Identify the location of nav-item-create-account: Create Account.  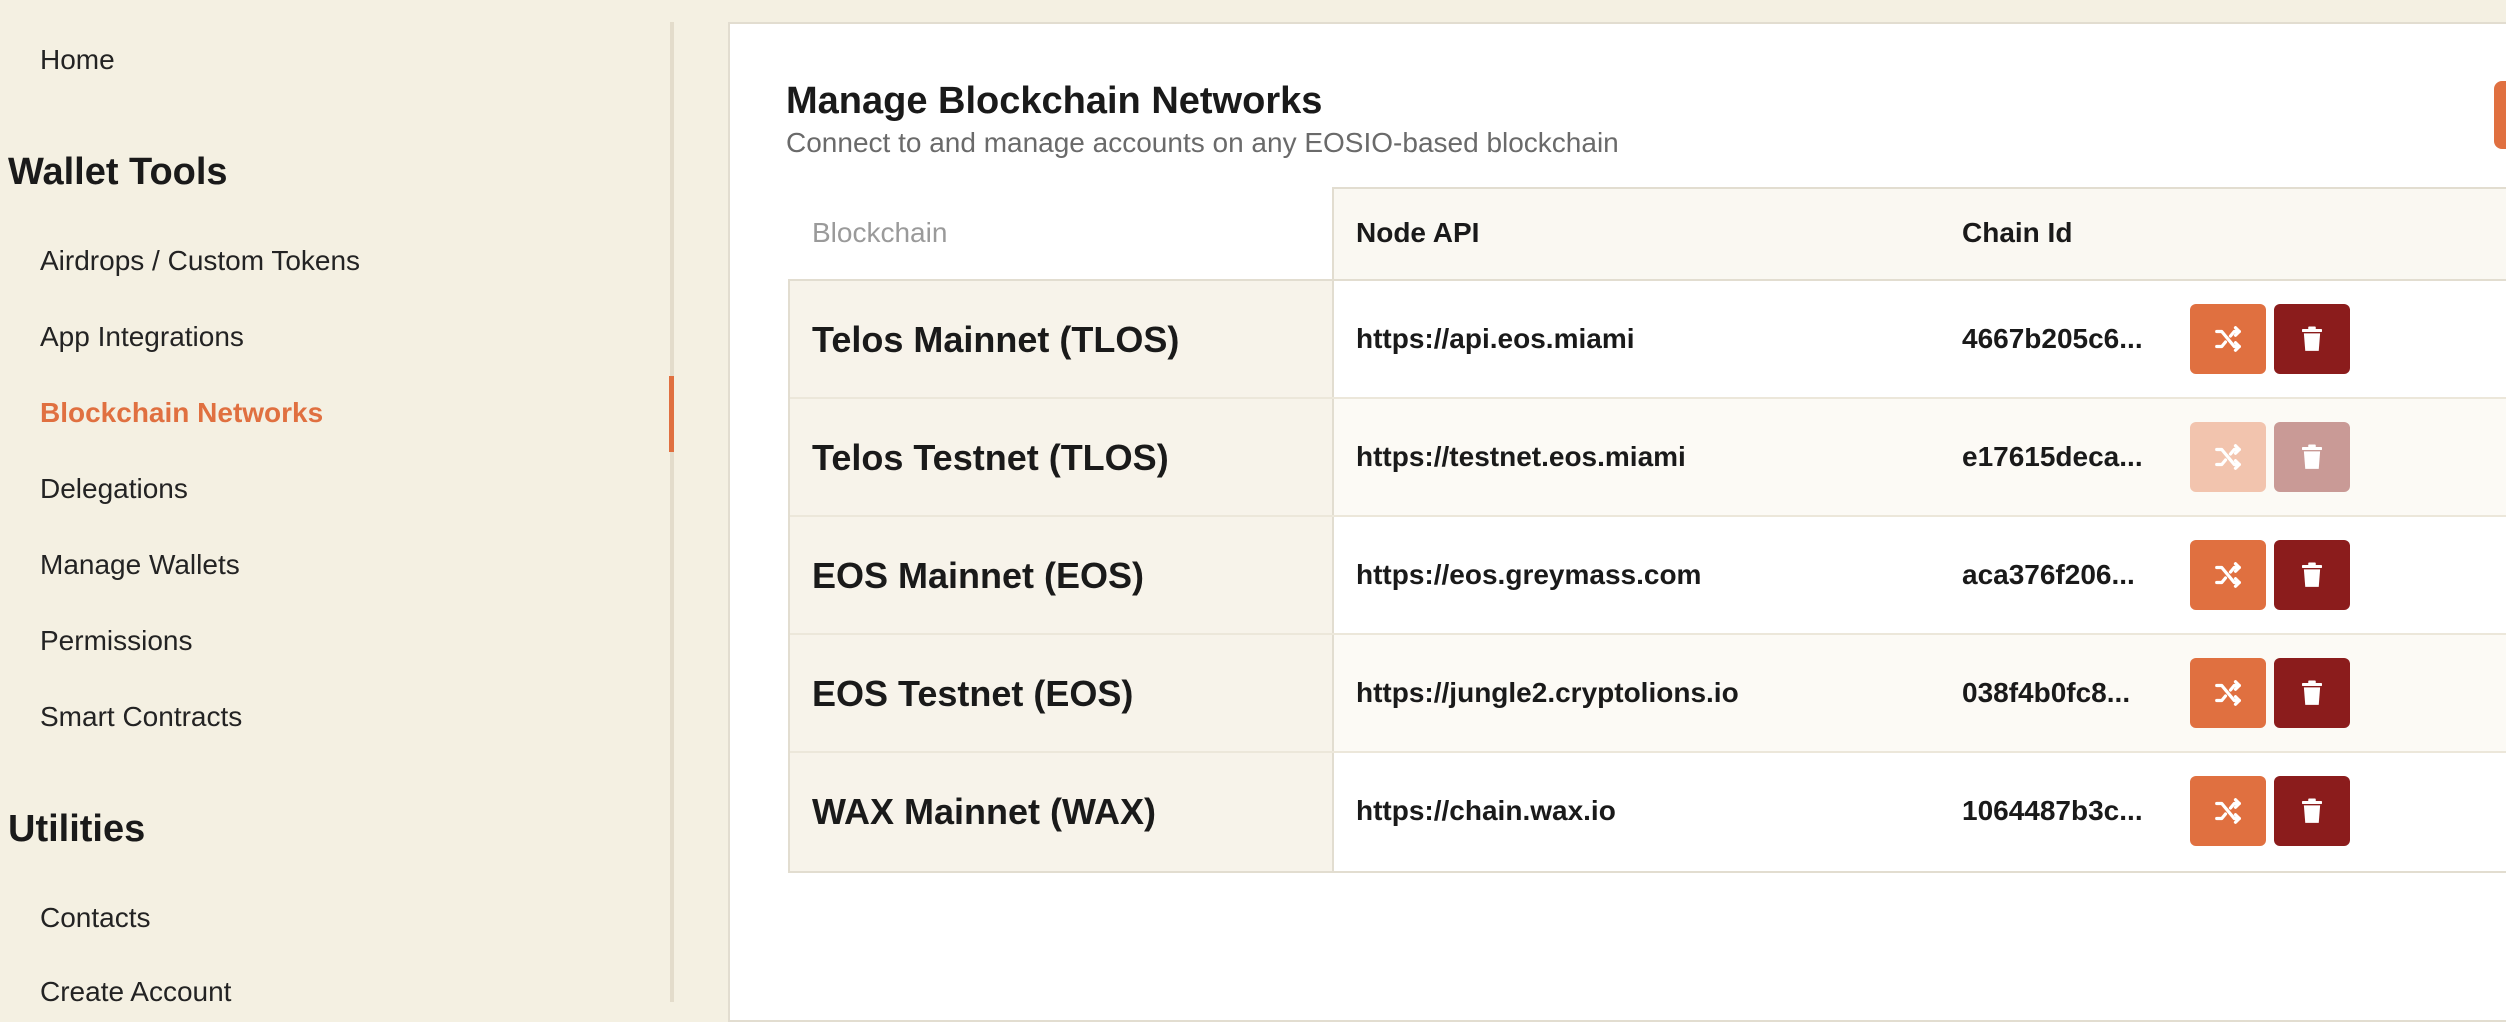
(135, 992).